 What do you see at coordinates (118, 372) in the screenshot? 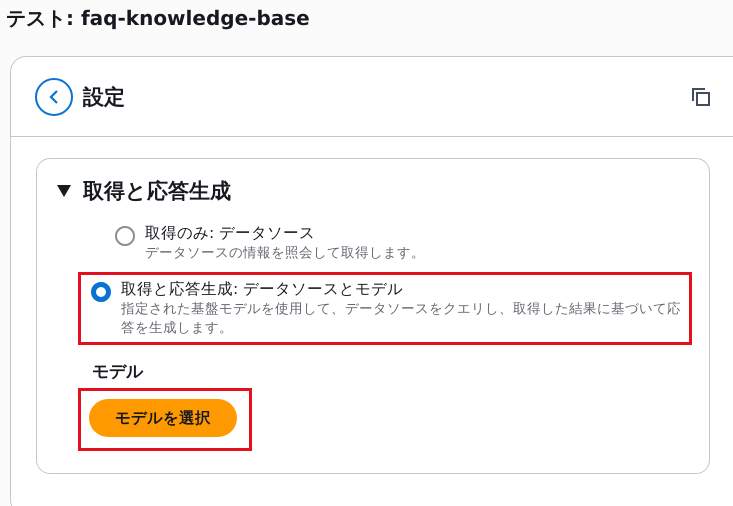
I see `model-label: モデル` at bounding box center [118, 372].